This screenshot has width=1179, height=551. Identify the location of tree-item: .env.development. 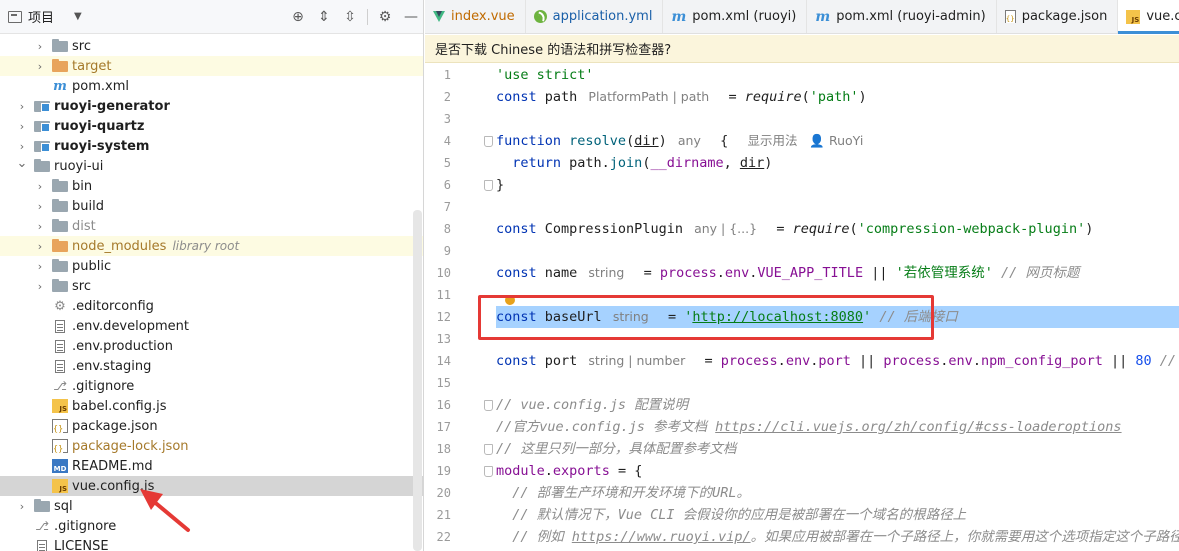
(211, 326).